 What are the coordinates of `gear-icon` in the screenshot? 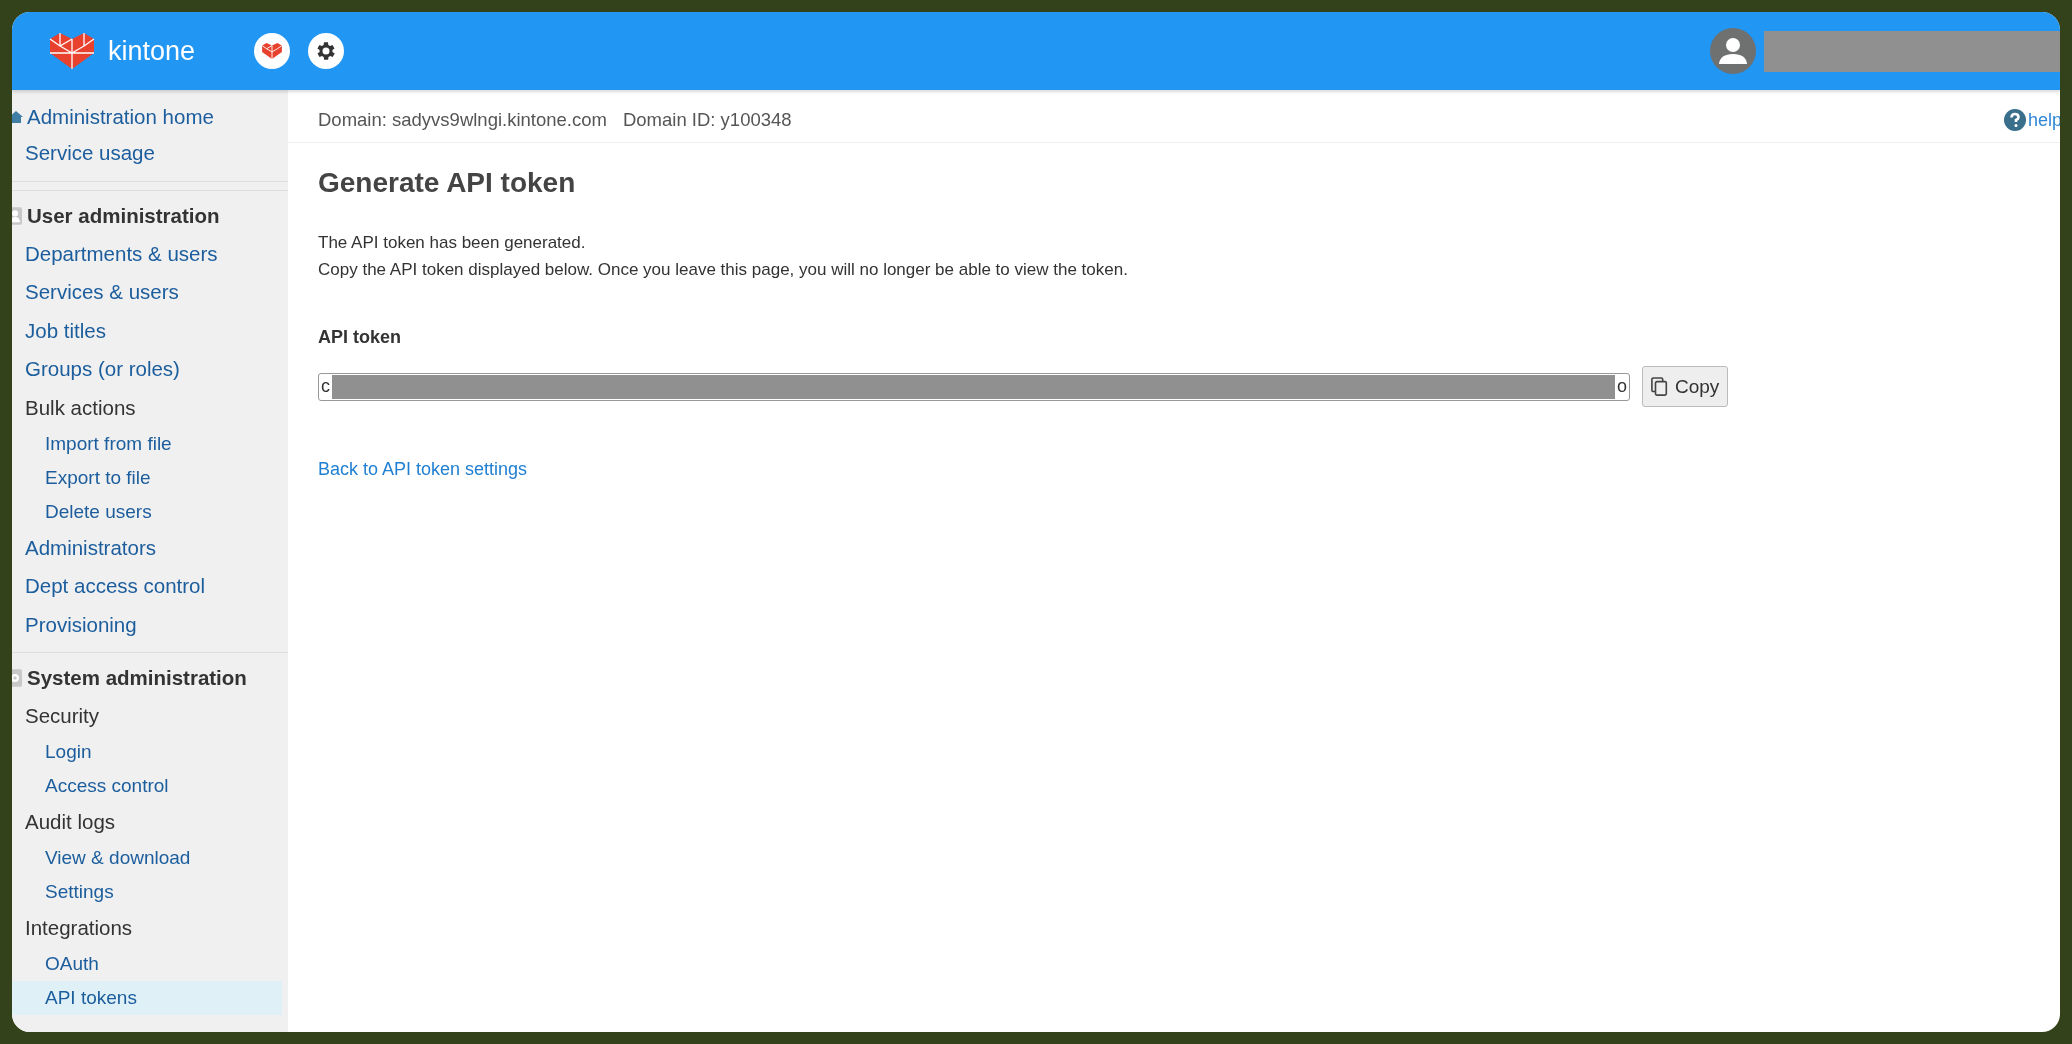 It's located at (17, 678).